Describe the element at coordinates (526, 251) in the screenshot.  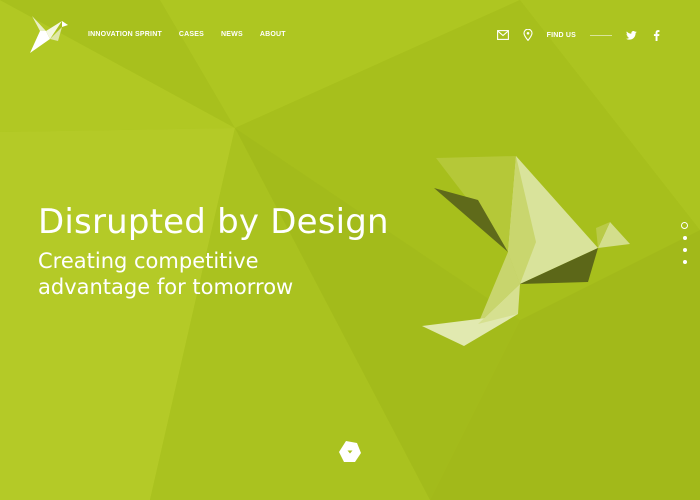
I see `origami-bird-illustration` at that location.